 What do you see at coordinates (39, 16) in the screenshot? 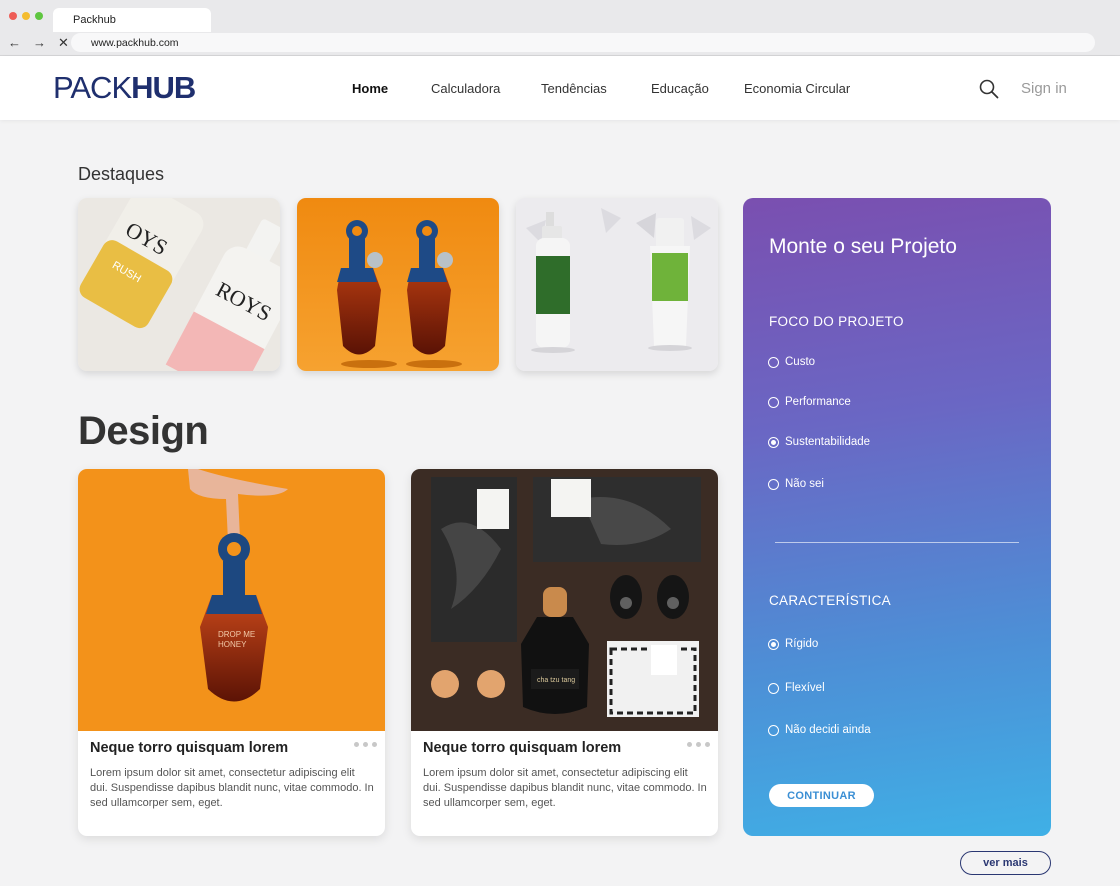
I see `maximize-window-button` at bounding box center [39, 16].